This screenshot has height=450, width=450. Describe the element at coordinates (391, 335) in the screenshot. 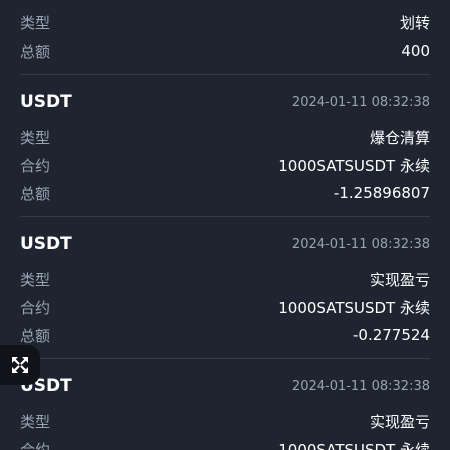

I see `amount-value: -0.277524` at that location.